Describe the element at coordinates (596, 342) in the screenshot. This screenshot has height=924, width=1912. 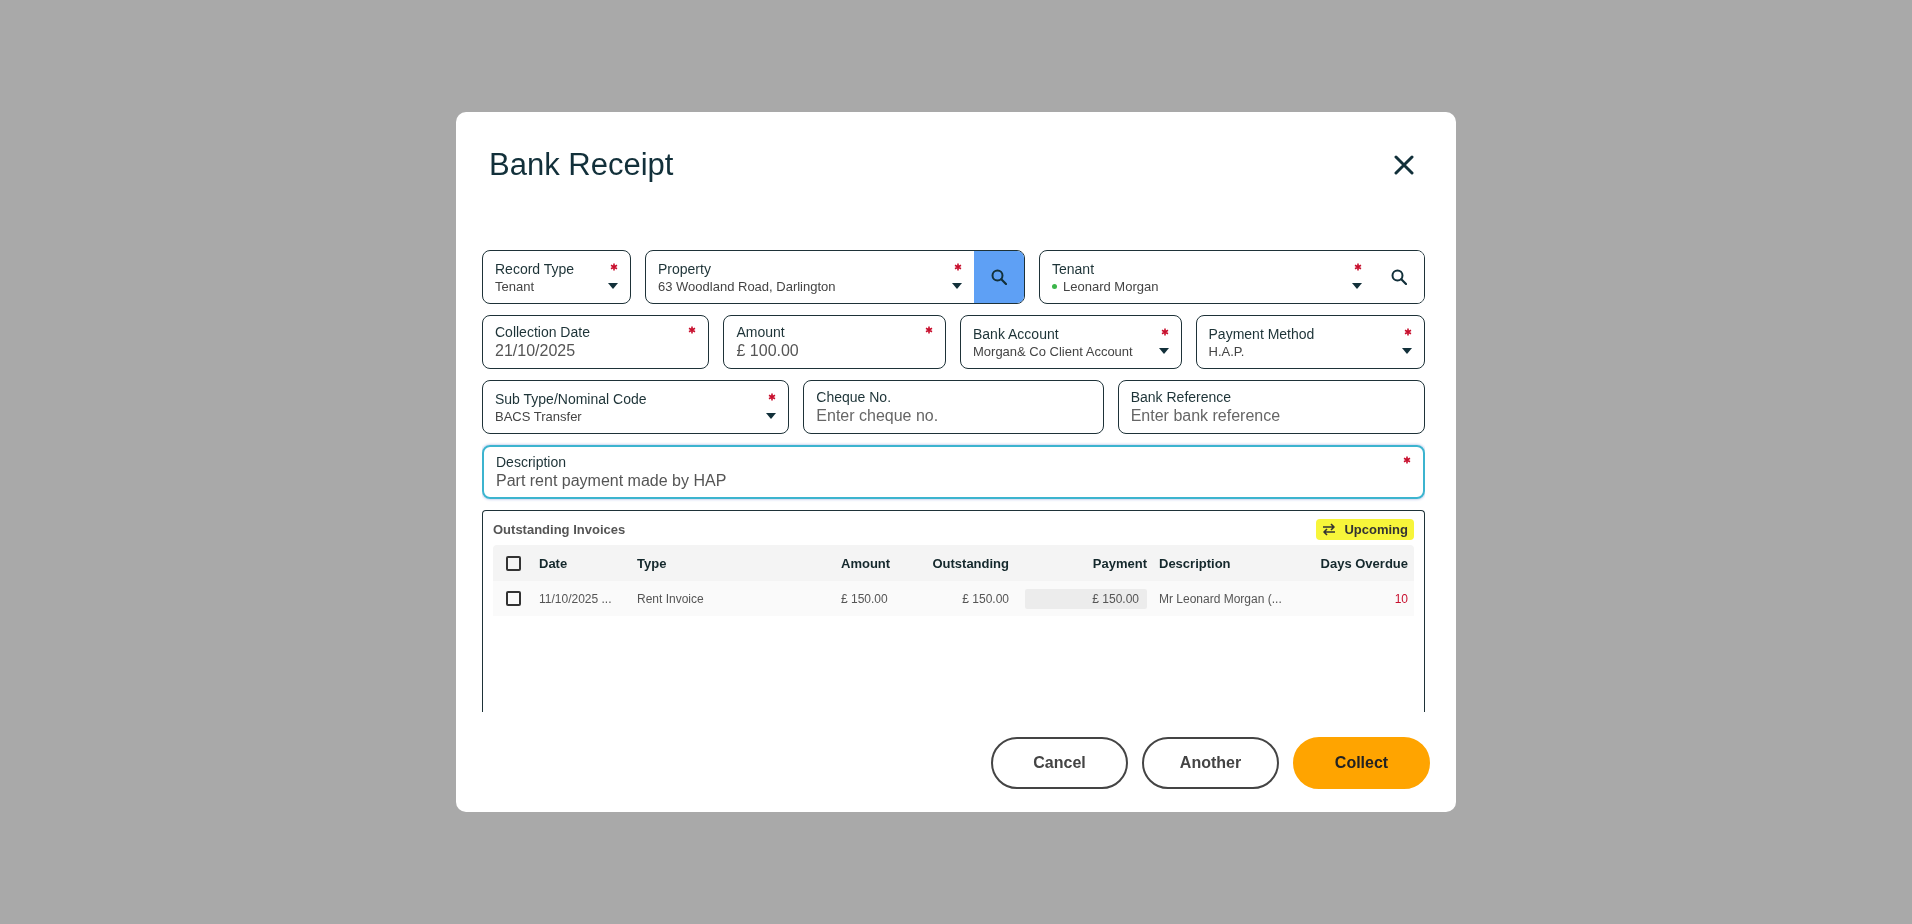
I see `input-field: Collection Date 21/10/2025` at that location.